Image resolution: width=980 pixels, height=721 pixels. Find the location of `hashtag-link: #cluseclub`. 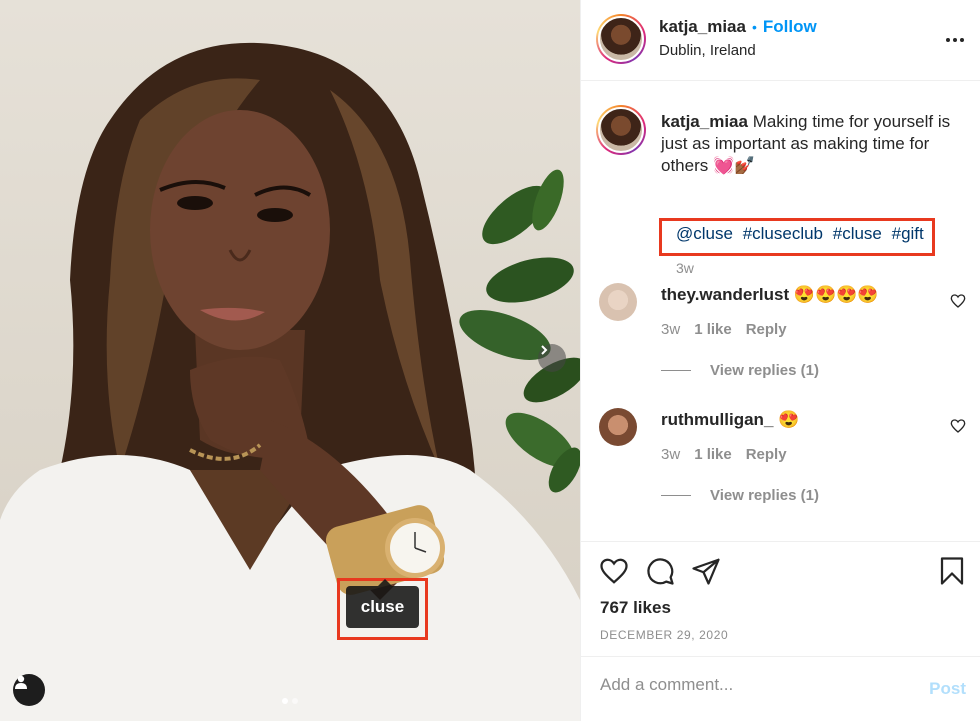

hashtag-link: #cluseclub is located at coordinates (783, 233).